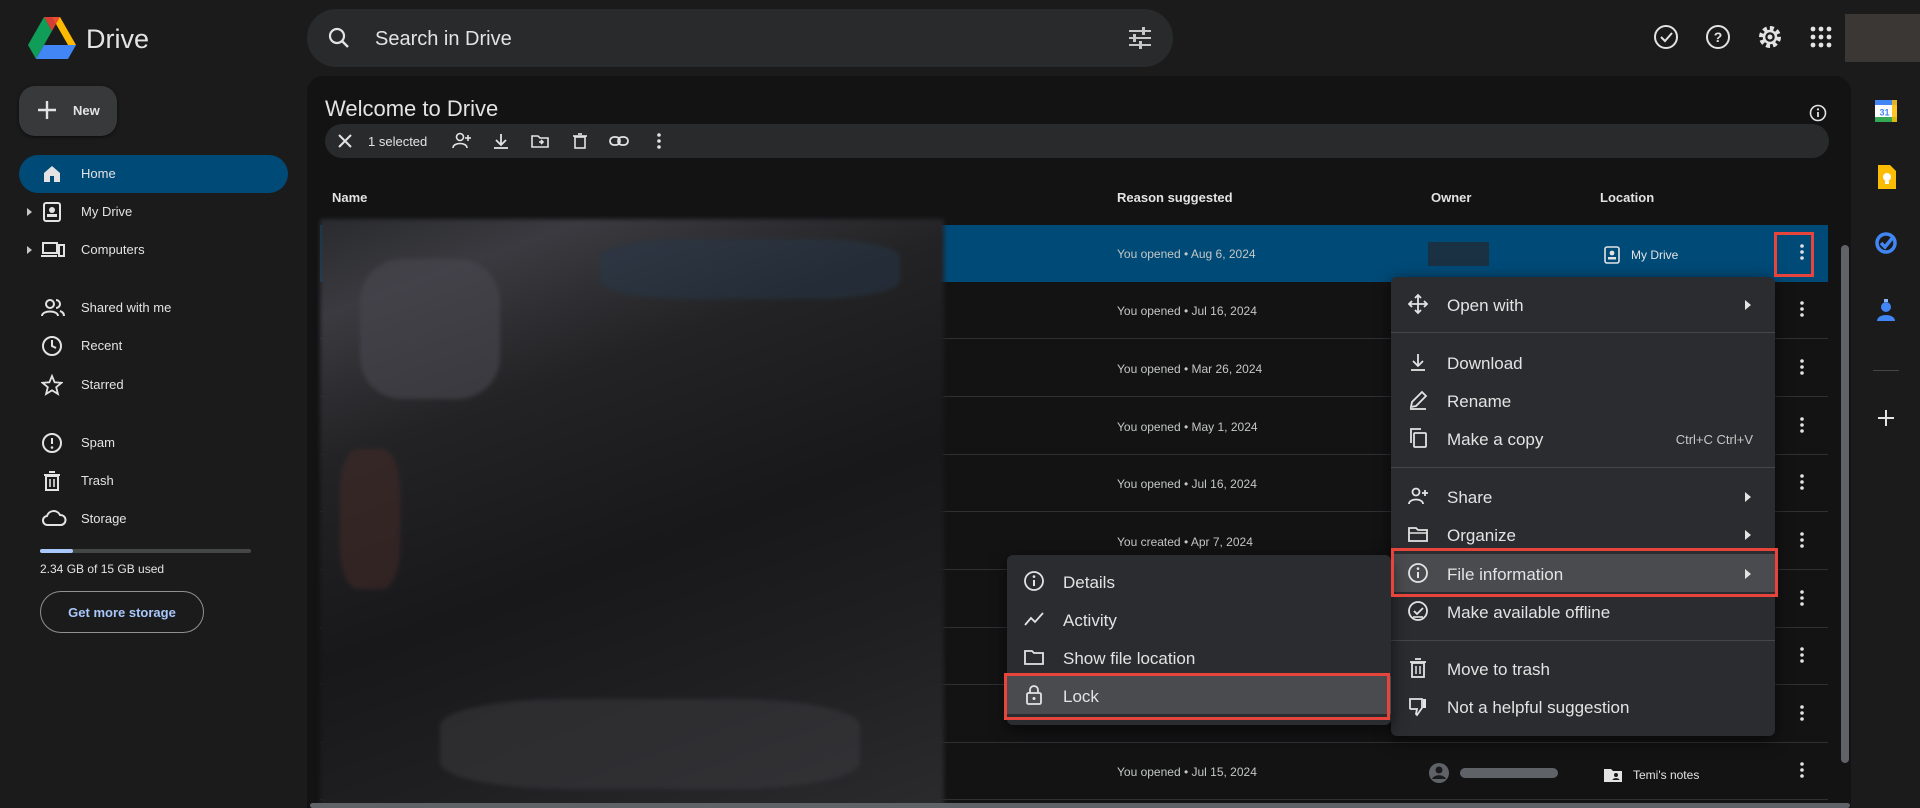 The image size is (1920, 808). What do you see at coordinates (1034, 619) in the screenshot?
I see `activity-trend-icon` at bounding box center [1034, 619].